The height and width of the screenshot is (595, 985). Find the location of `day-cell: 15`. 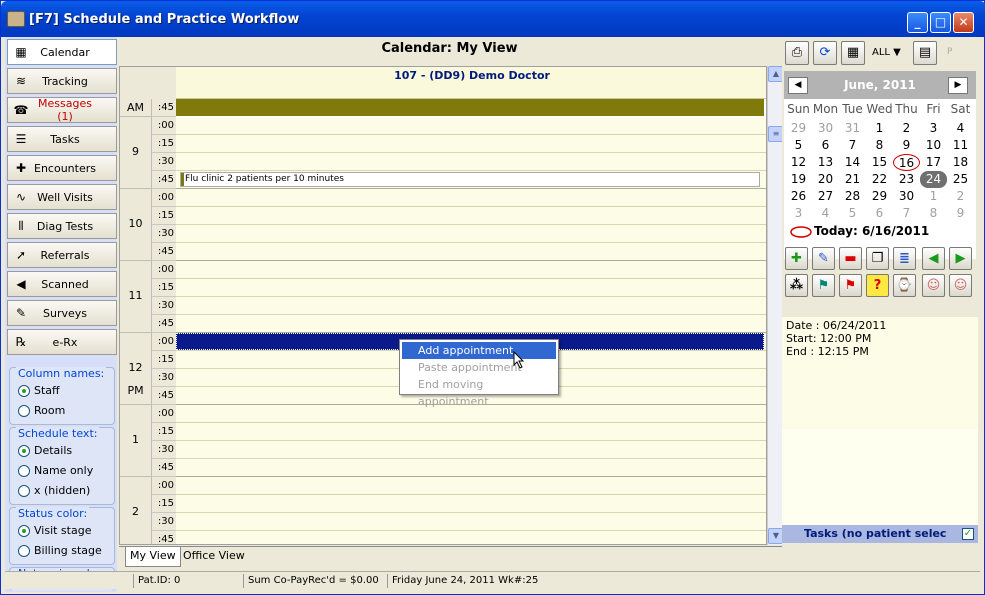

day-cell: 15 is located at coordinates (879, 162).